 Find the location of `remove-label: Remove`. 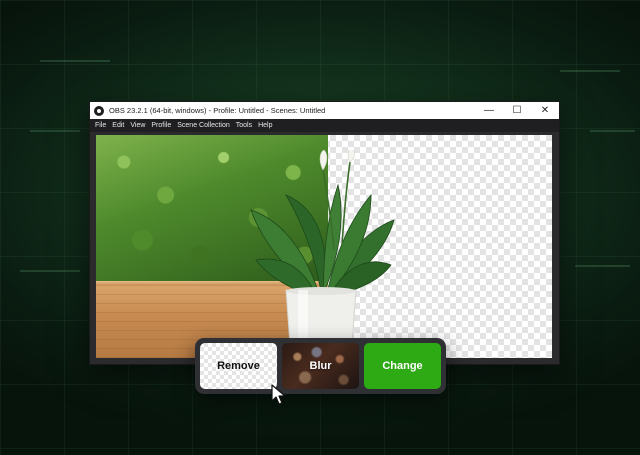

remove-label: Remove is located at coordinates (238, 366).